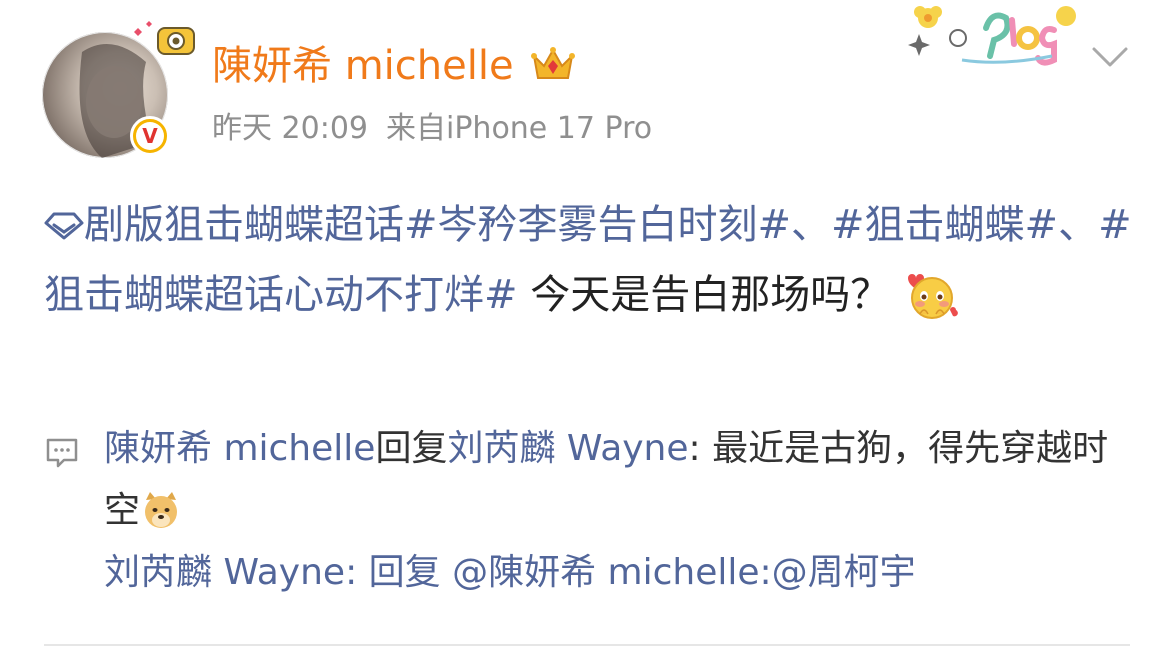 The image size is (1170, 667). What do you see at coordinates (64, 226) in the screenshot?
I see `topic-icon` at bounding box center [64, 226].